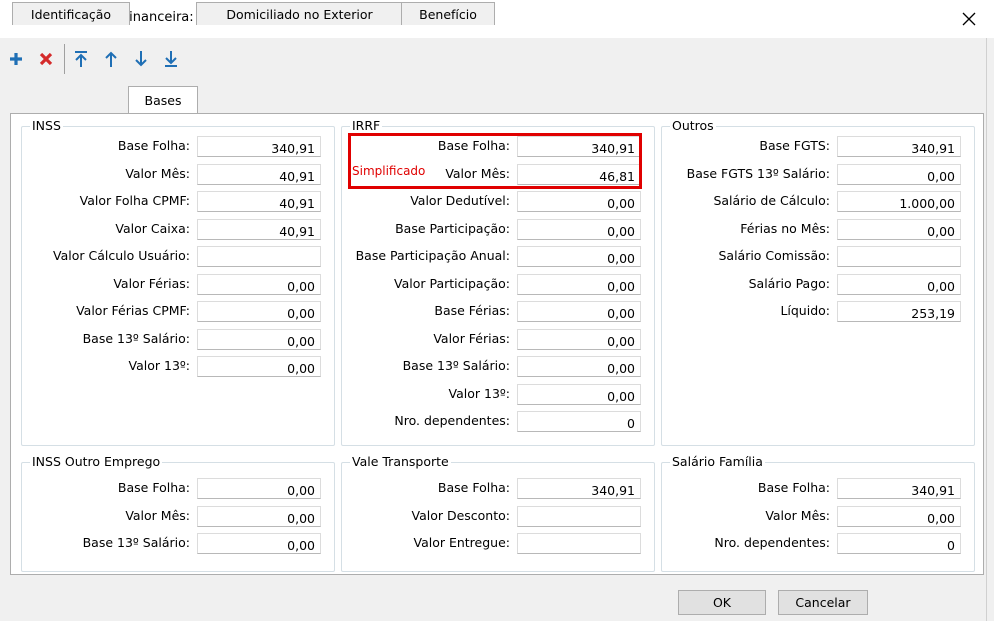 Image resolution: width=994 pixels, height=621 pixels. What do you see at coordinates (121, 255) in the screenshot?
I see `inss-valor-calculo-usuario-label: Valor Cálculo Usuário:` at bounding box center [121, 255].